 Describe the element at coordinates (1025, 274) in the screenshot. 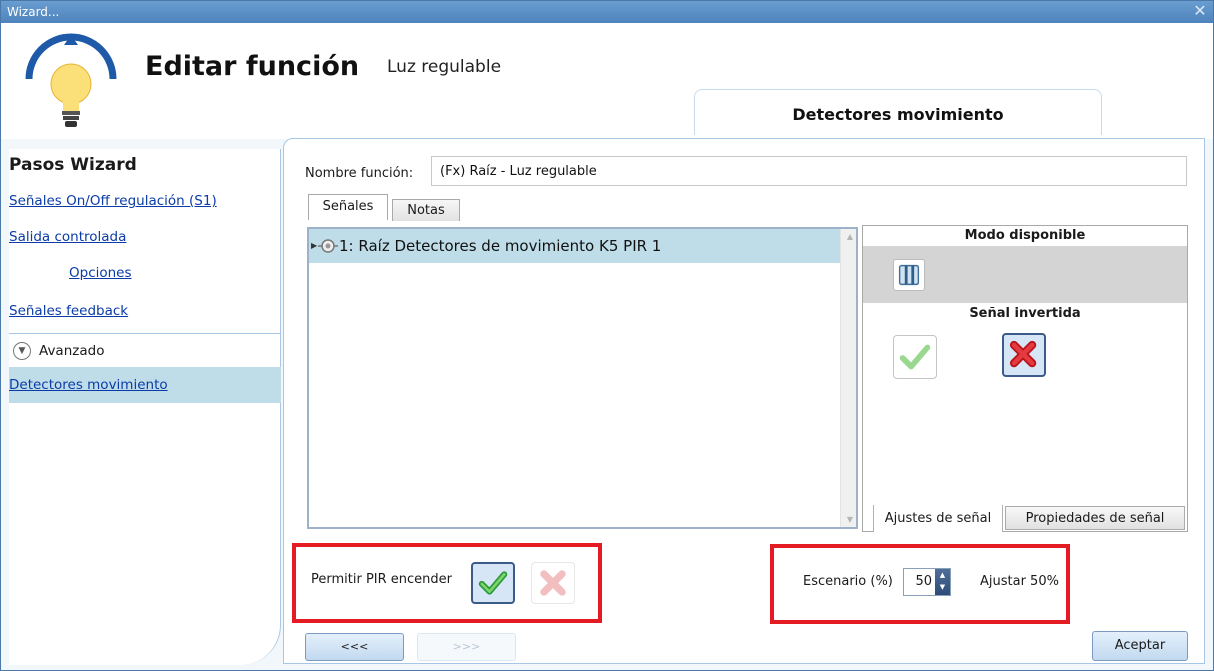

I see `mode-area` at that location.